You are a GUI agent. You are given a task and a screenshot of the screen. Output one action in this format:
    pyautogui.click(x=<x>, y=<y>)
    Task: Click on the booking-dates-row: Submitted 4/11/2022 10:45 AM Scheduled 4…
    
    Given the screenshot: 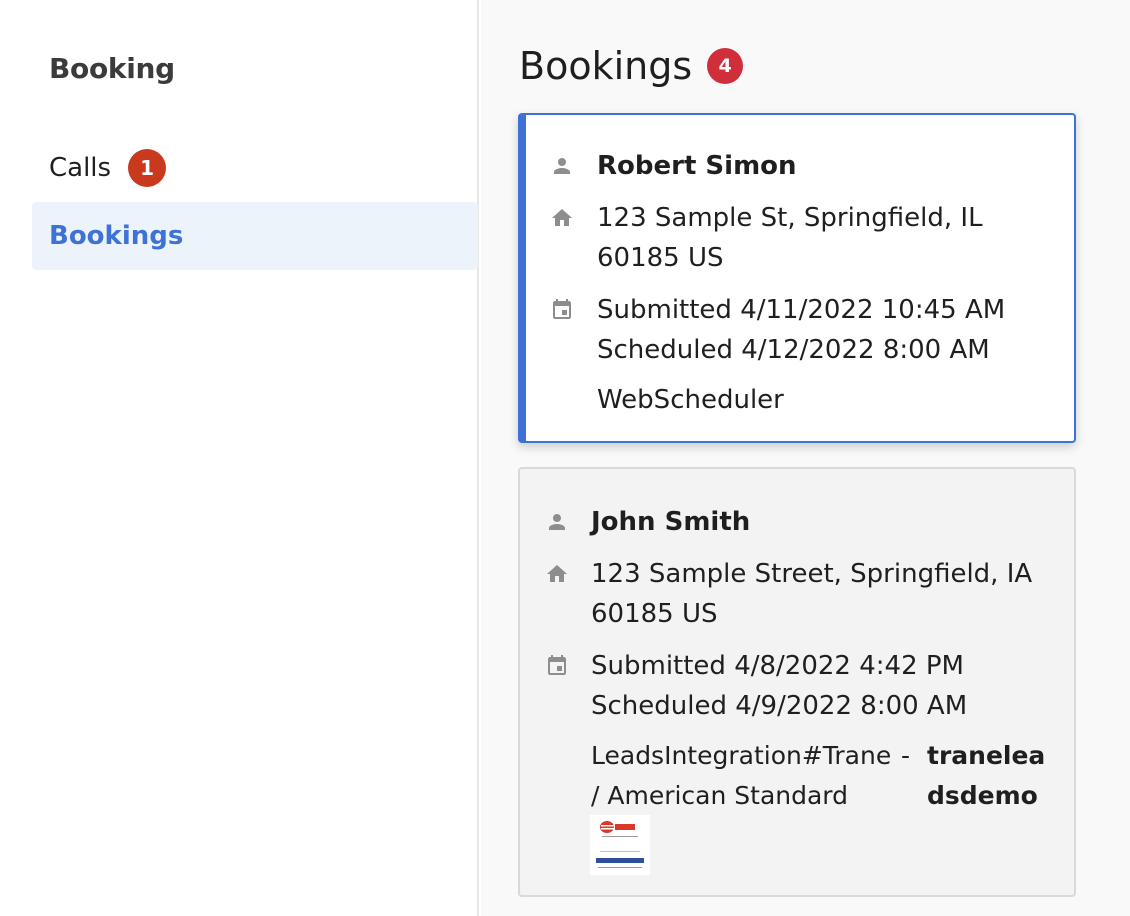 What is the action you would take?
    pyautogui.click(x=777, y=330)
    